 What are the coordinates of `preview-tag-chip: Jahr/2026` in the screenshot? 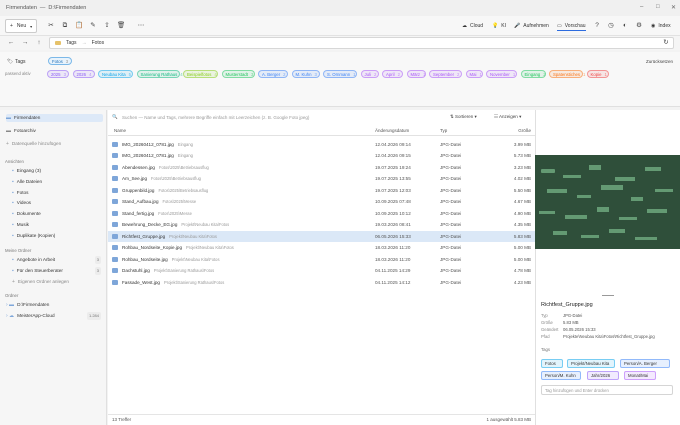 It's located at (603, 375).